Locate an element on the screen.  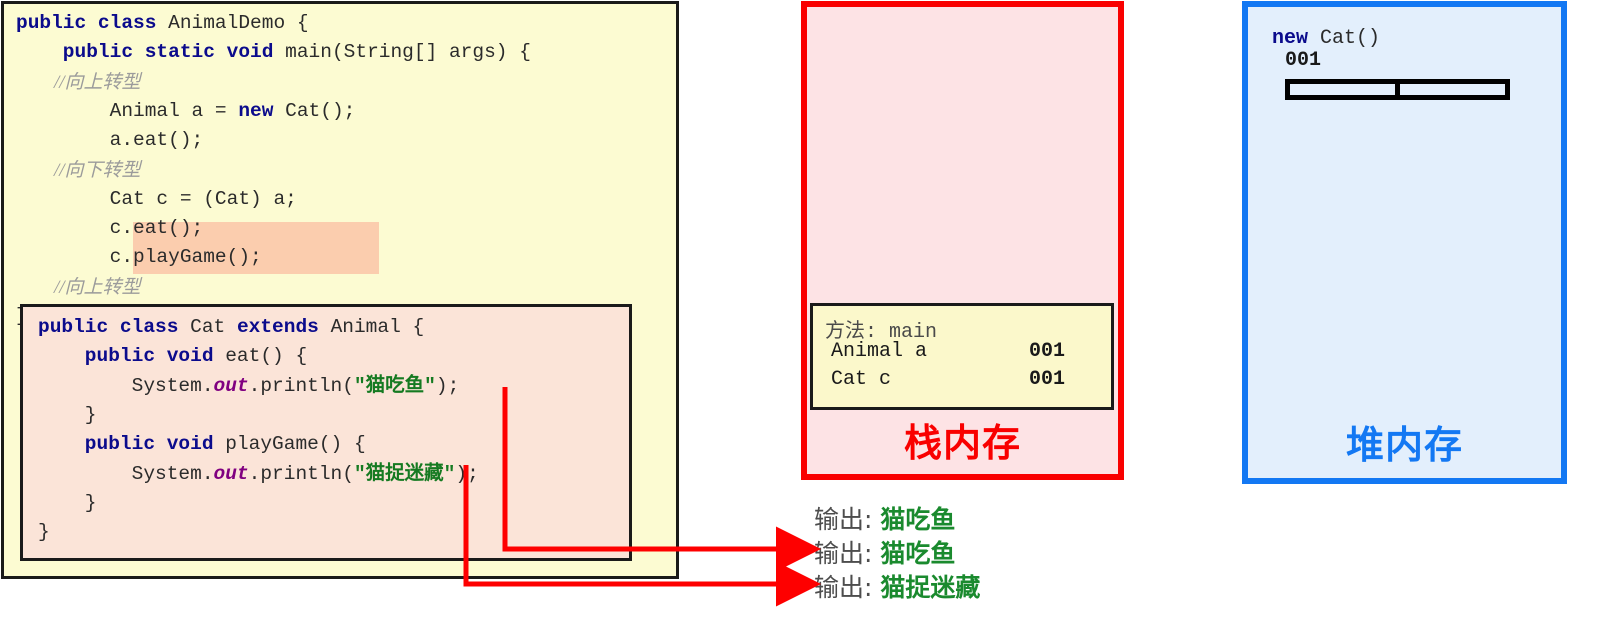
console-output-line-2: 输出: 猫捉迷藏 is located at coordinates (897, 586).